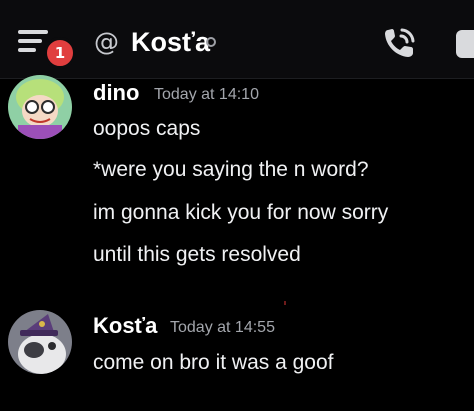  What do you see at coordinates (241, 212) in the screenshot?
I see `message-line: im gonna kick you for now sorry` at bounding box center [241, 212].